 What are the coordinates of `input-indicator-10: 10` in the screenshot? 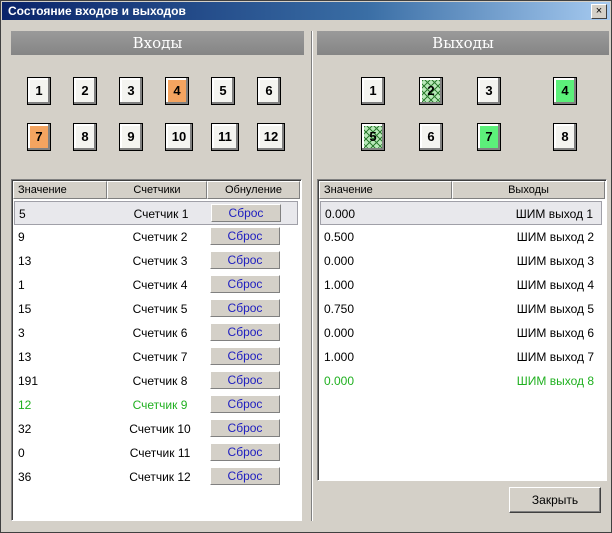 It's located at (179, 137).